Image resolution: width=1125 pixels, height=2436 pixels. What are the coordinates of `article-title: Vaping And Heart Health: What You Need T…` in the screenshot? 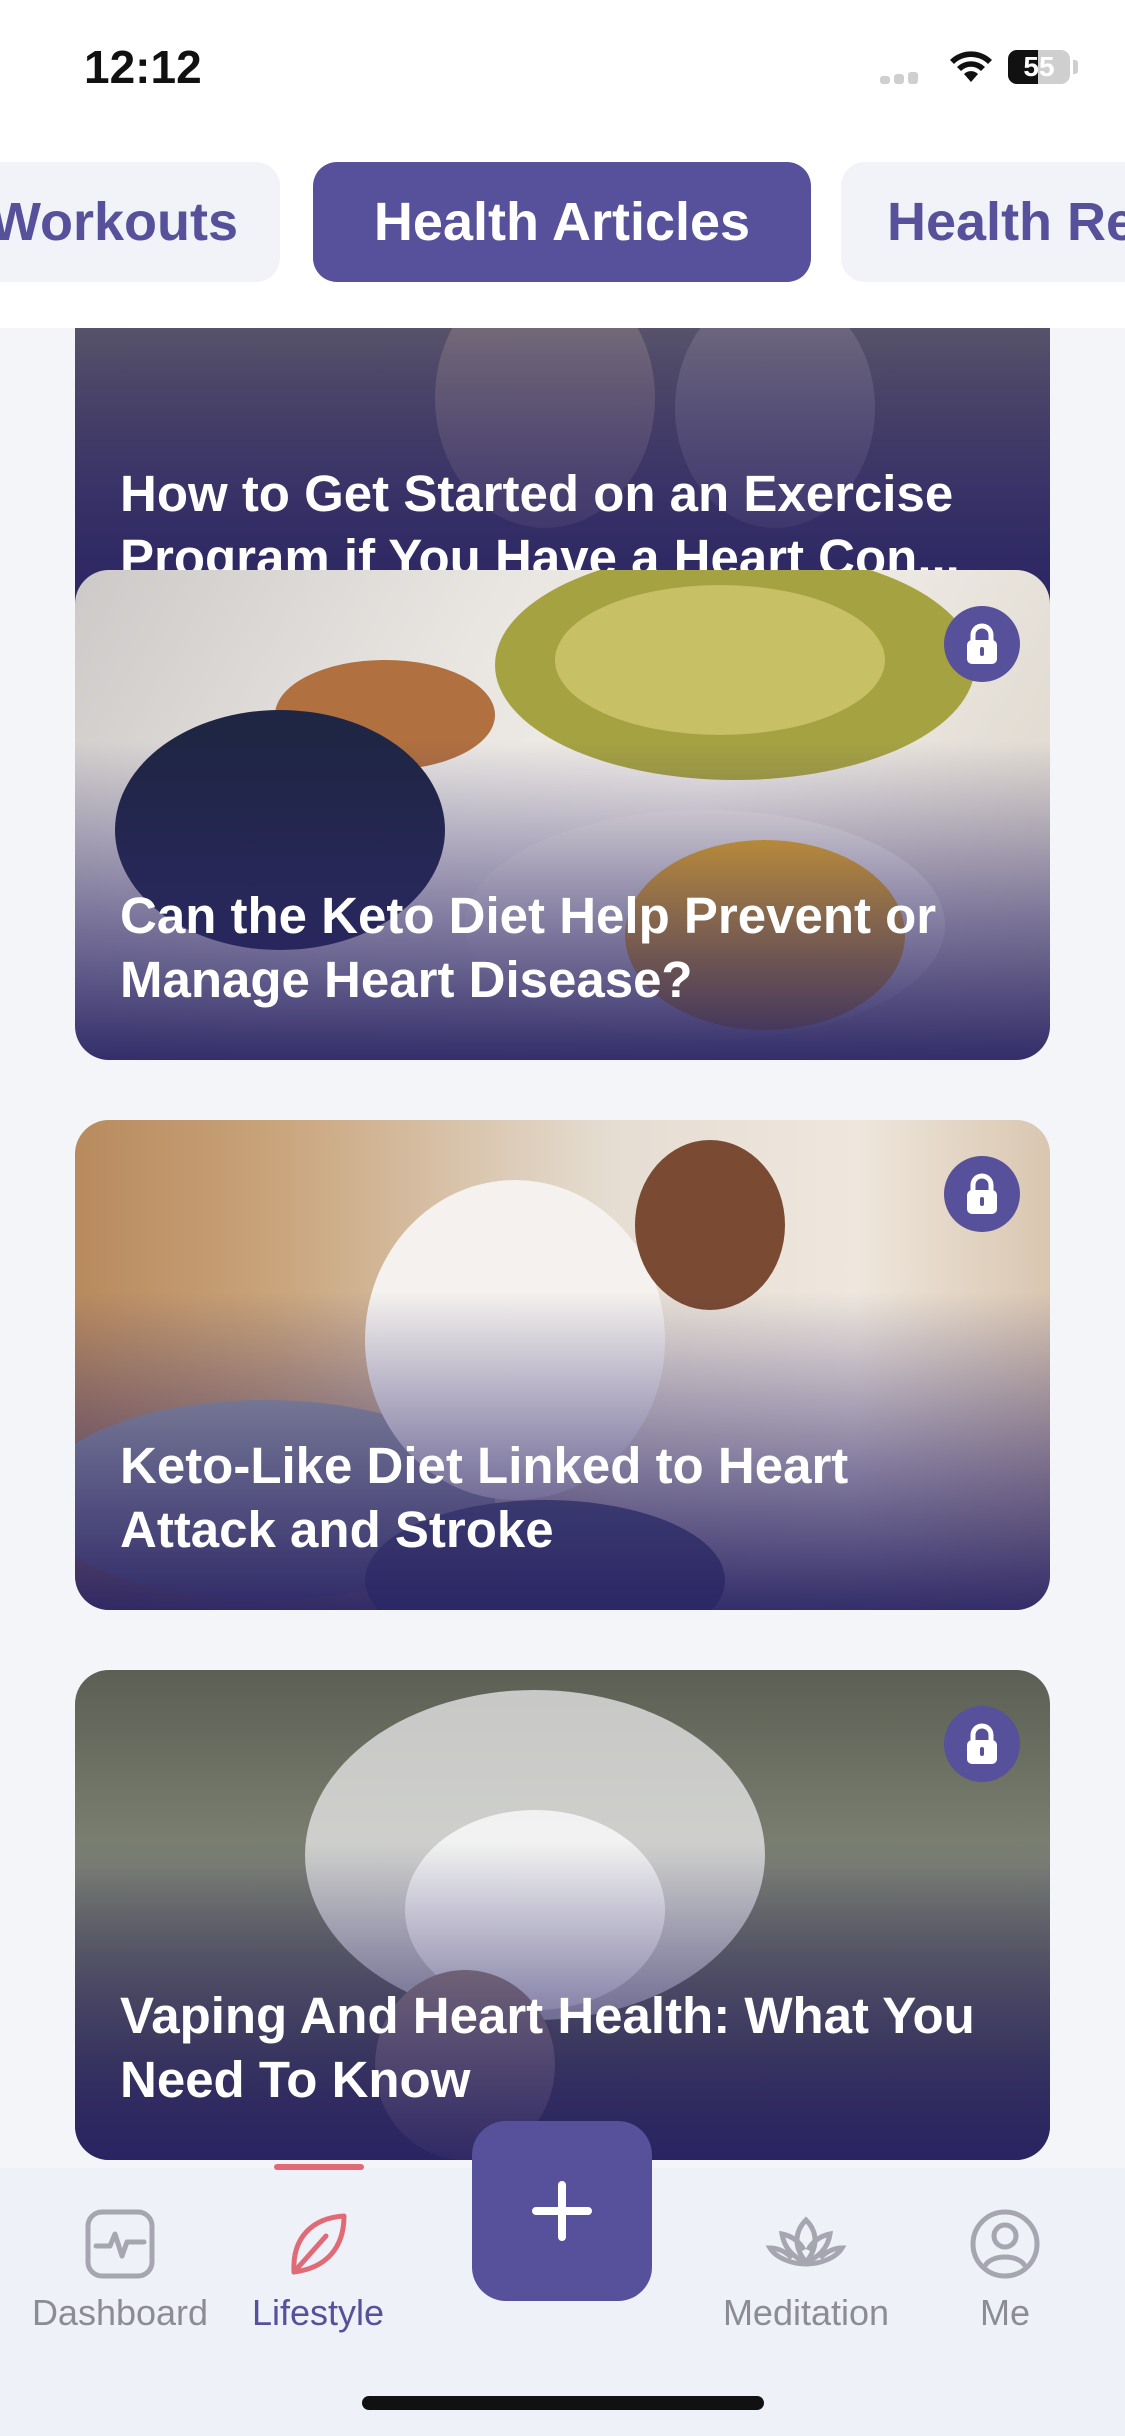 It's located at (547, 2047).